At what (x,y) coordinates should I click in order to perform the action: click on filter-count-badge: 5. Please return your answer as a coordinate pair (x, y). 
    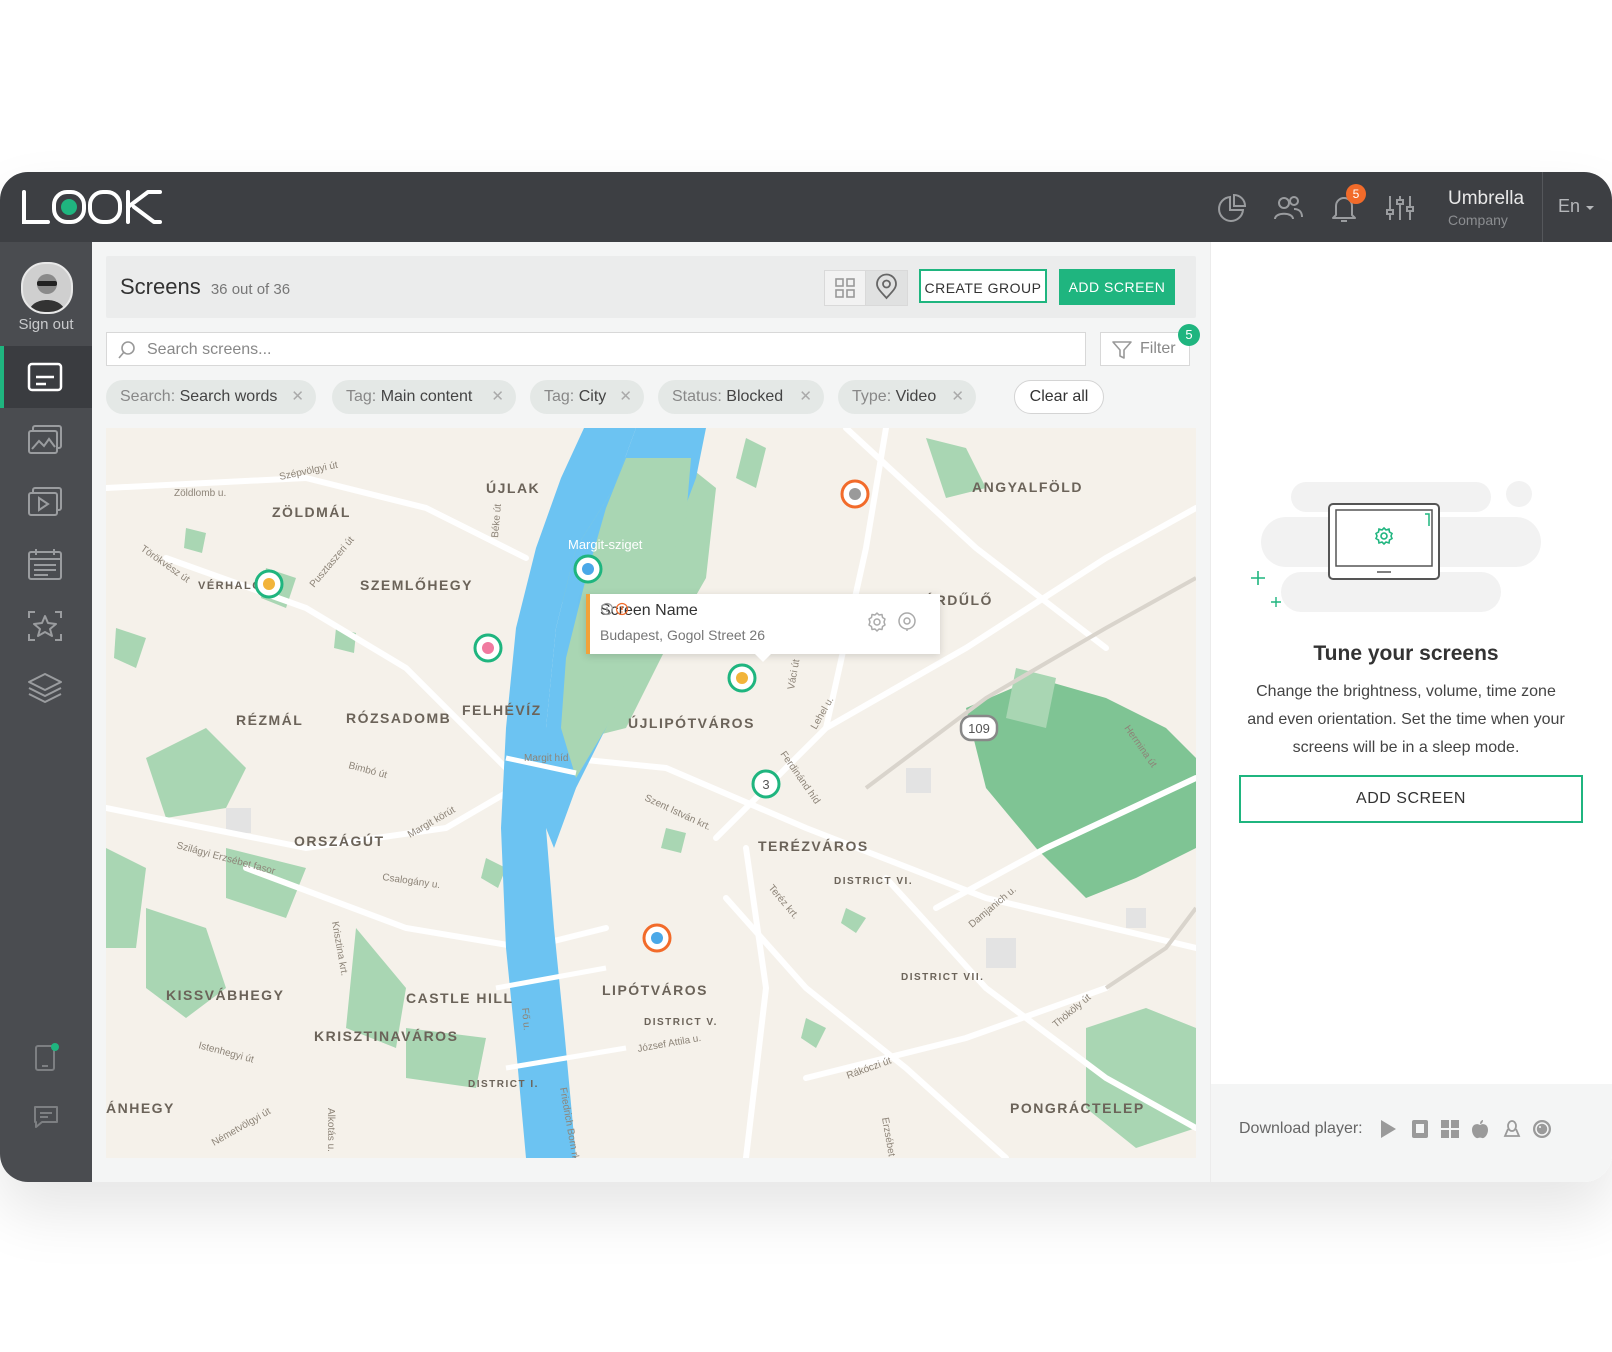
    Looking at the image, I should click on (1189, 335).